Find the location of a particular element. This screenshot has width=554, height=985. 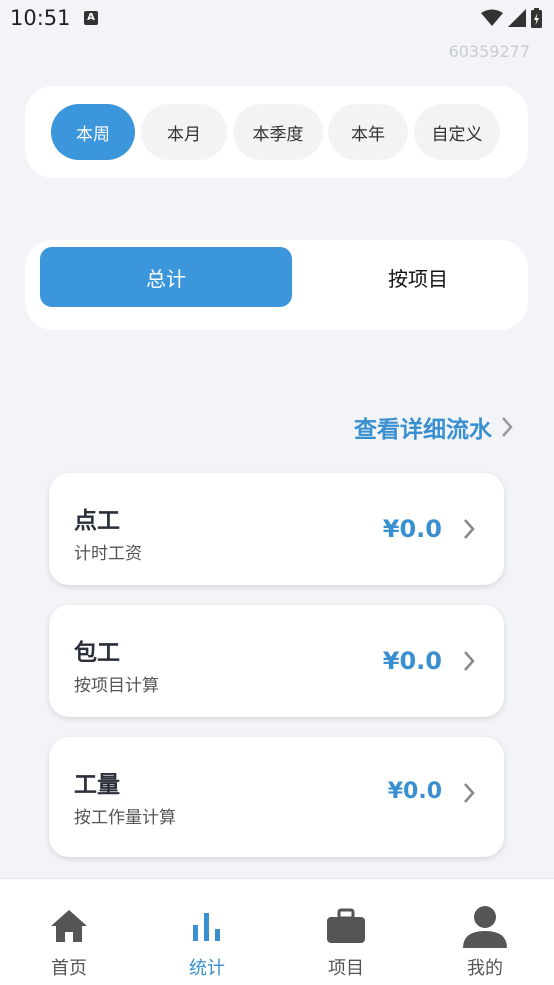

view-detail-link: 查看详细流水 is located at coordinates (434, 427).